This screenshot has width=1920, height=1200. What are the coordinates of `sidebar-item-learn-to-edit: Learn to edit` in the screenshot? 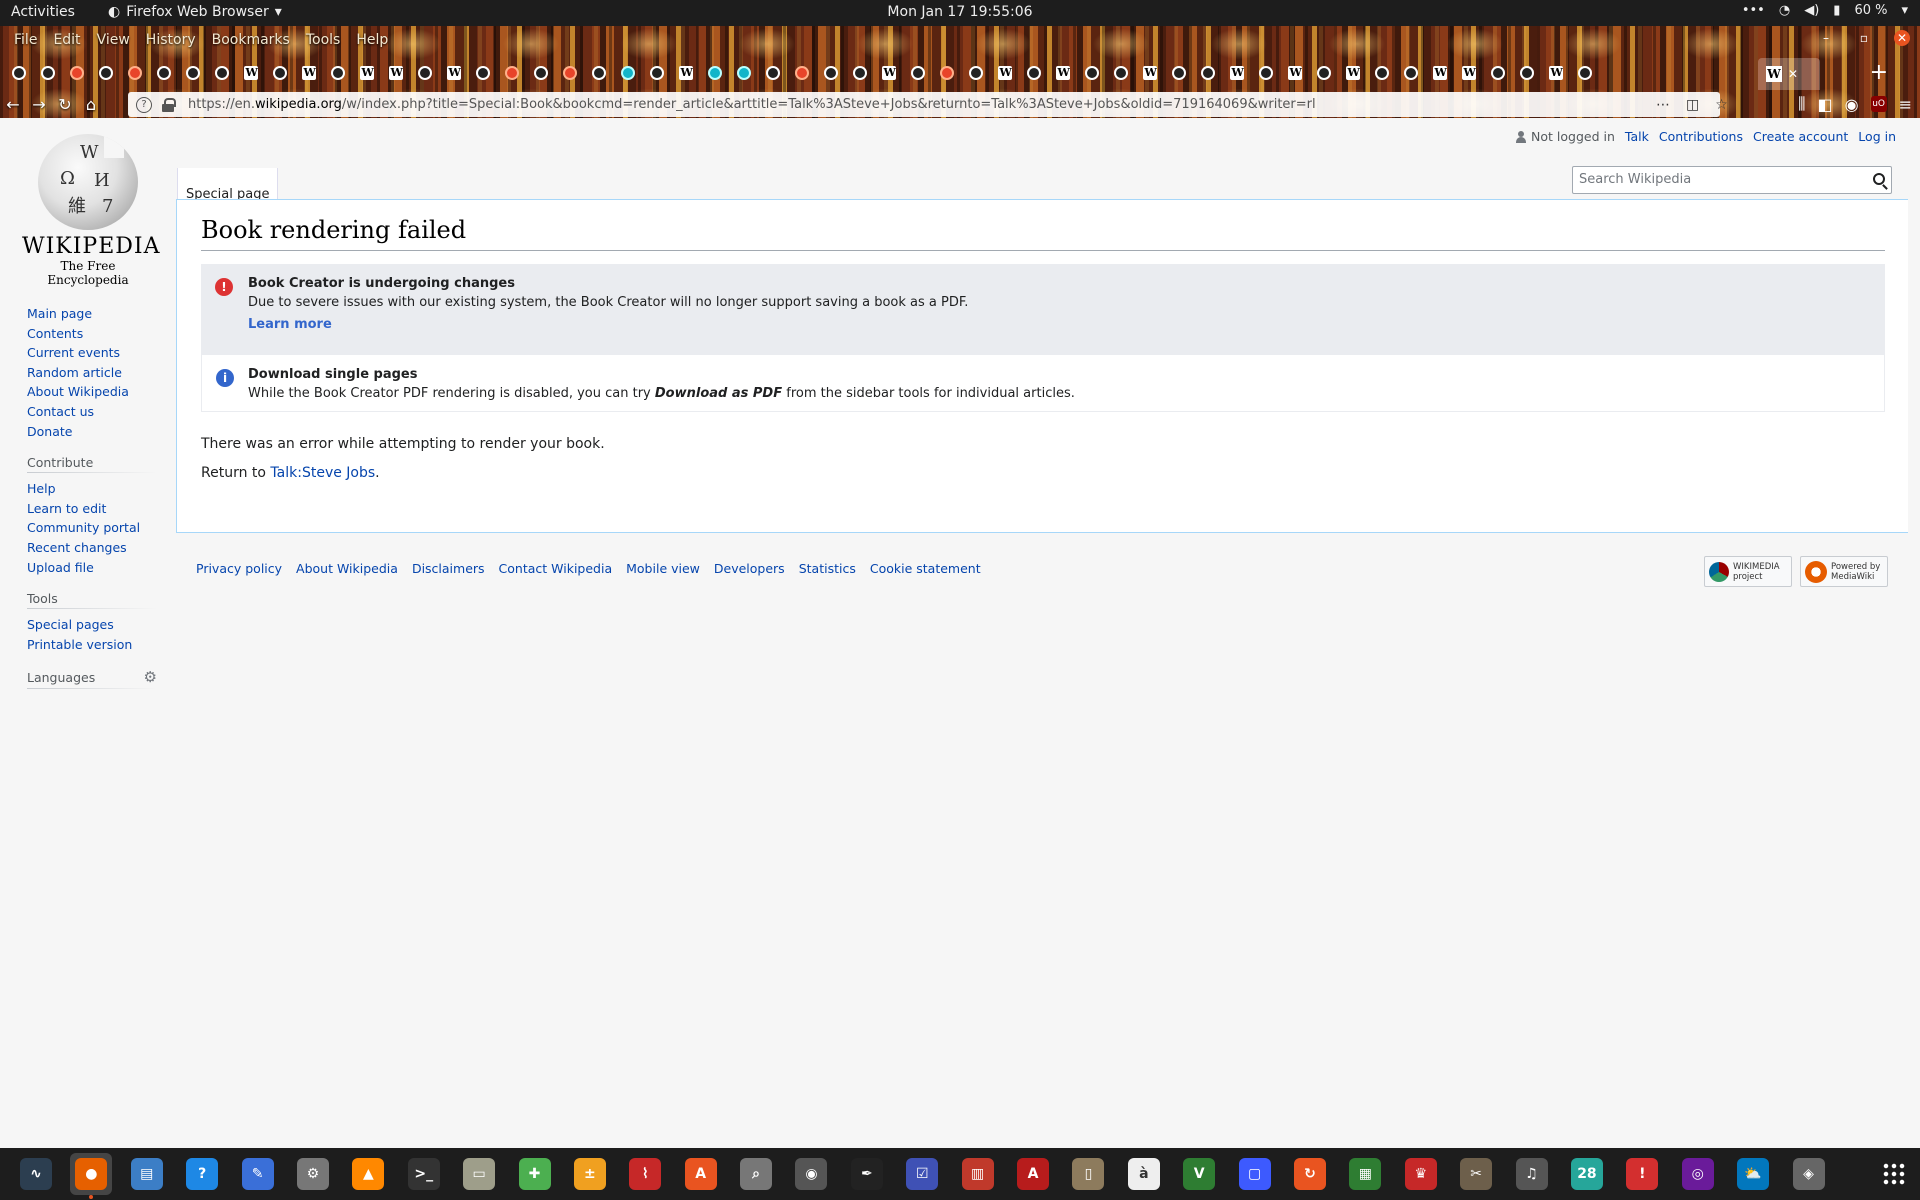 It's located at (92, 509).